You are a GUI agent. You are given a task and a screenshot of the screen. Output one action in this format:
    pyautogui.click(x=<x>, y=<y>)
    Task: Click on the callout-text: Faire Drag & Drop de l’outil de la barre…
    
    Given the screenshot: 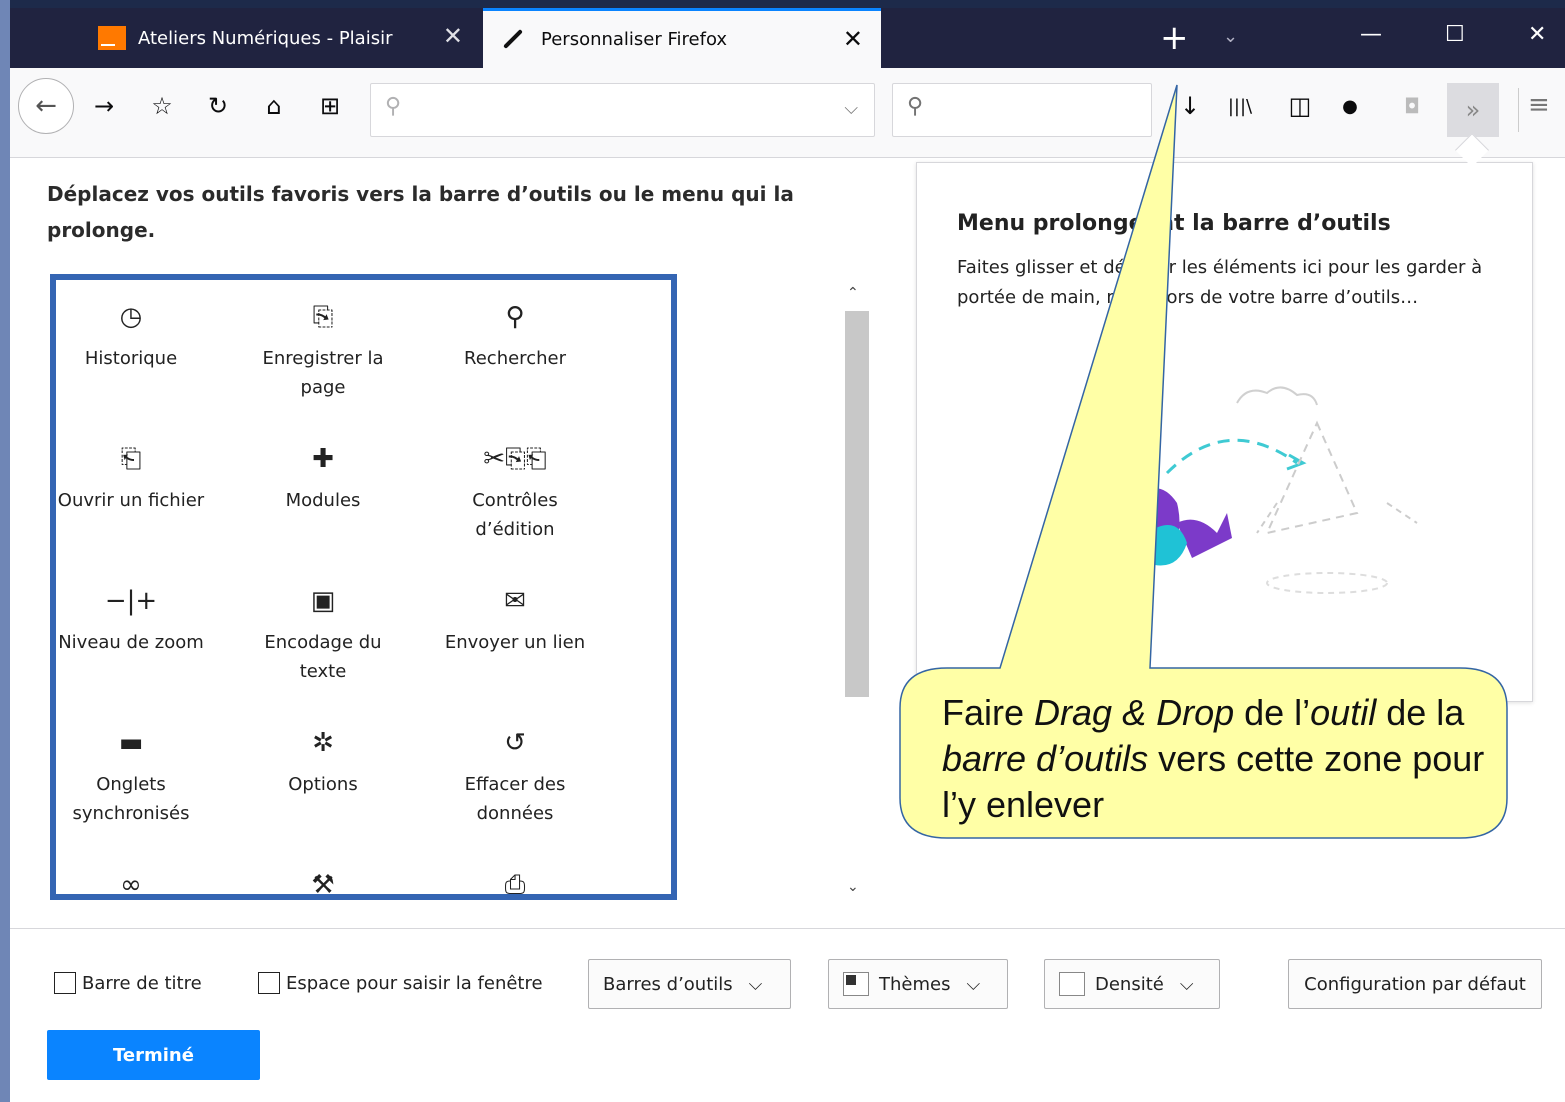 What is the action you would take?
    pyautogui.click(x=1222, y=759)
    